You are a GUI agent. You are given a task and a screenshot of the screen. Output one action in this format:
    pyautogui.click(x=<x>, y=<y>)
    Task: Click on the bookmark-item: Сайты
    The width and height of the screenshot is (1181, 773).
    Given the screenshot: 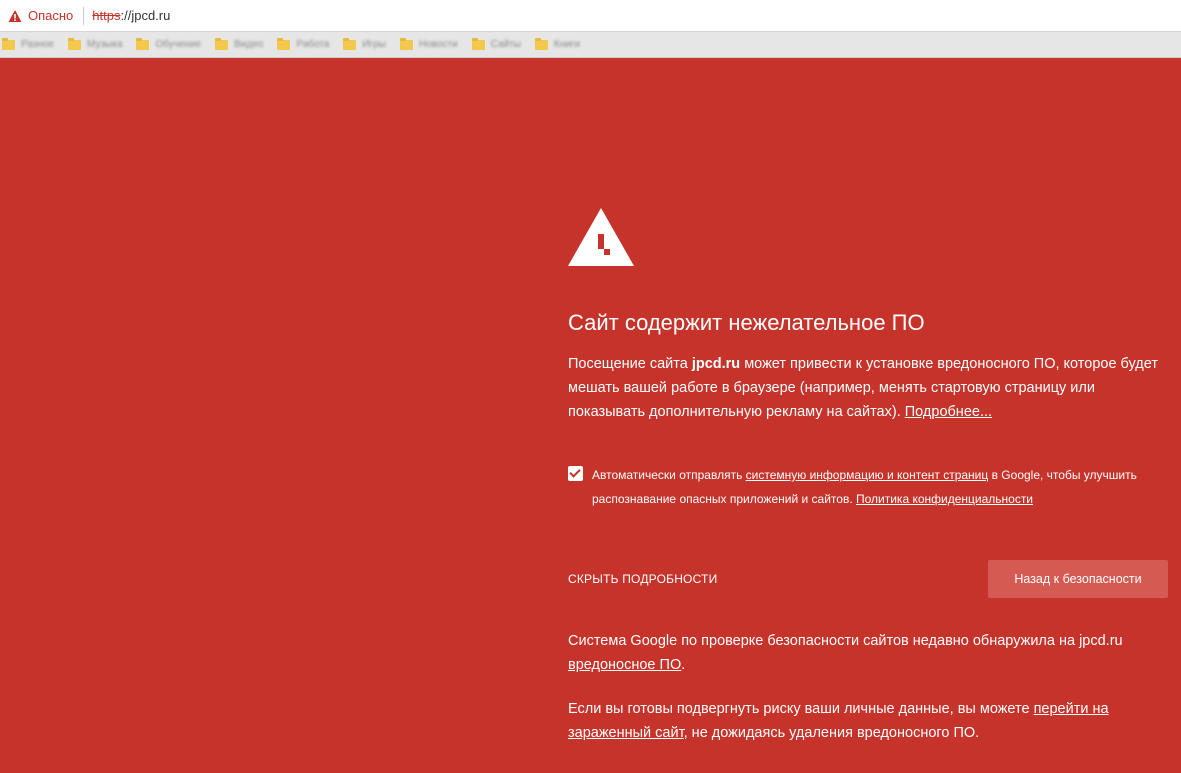 What is the action you would take?
    pyautogui.click(x=496, y=43)
    